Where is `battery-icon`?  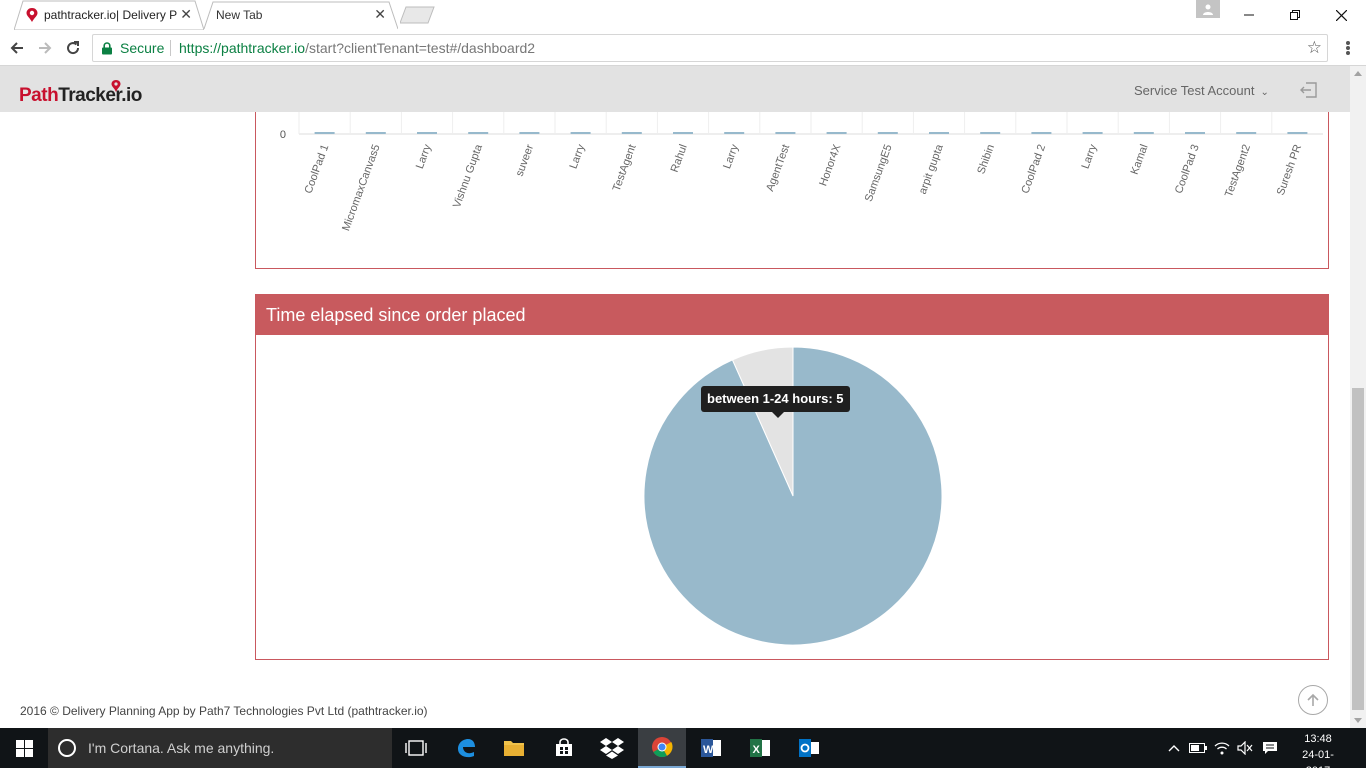 battery-icon is located at coordinates (1198, 748).